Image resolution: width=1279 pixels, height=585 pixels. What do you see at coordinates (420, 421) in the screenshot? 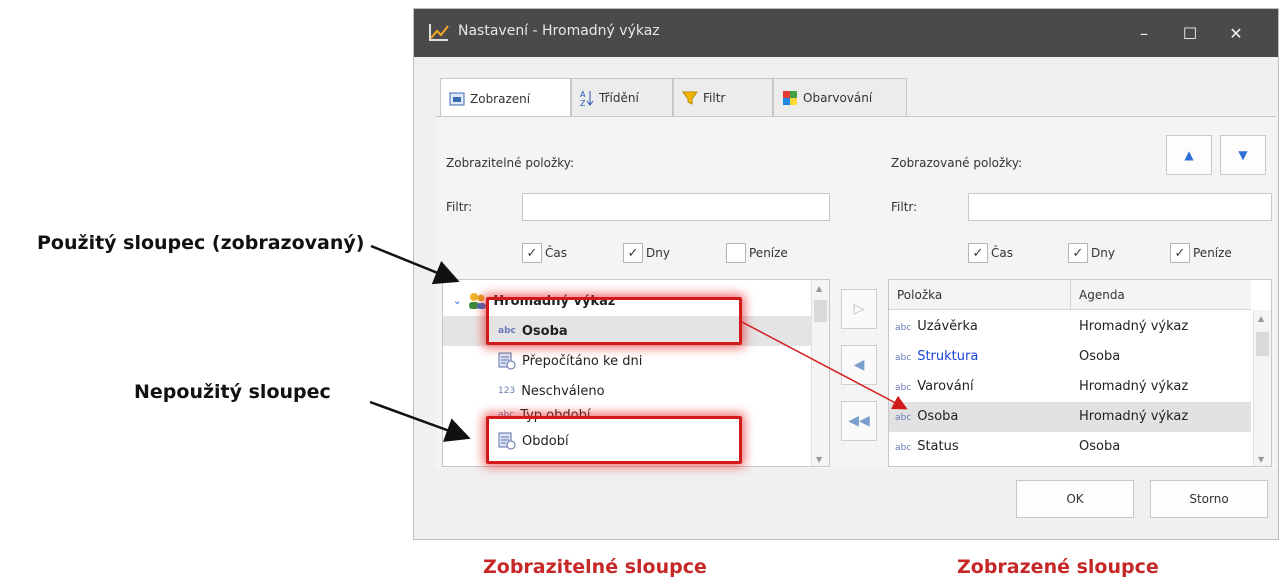
I see `arrow-unused-column` at bounding box center [420, 421].